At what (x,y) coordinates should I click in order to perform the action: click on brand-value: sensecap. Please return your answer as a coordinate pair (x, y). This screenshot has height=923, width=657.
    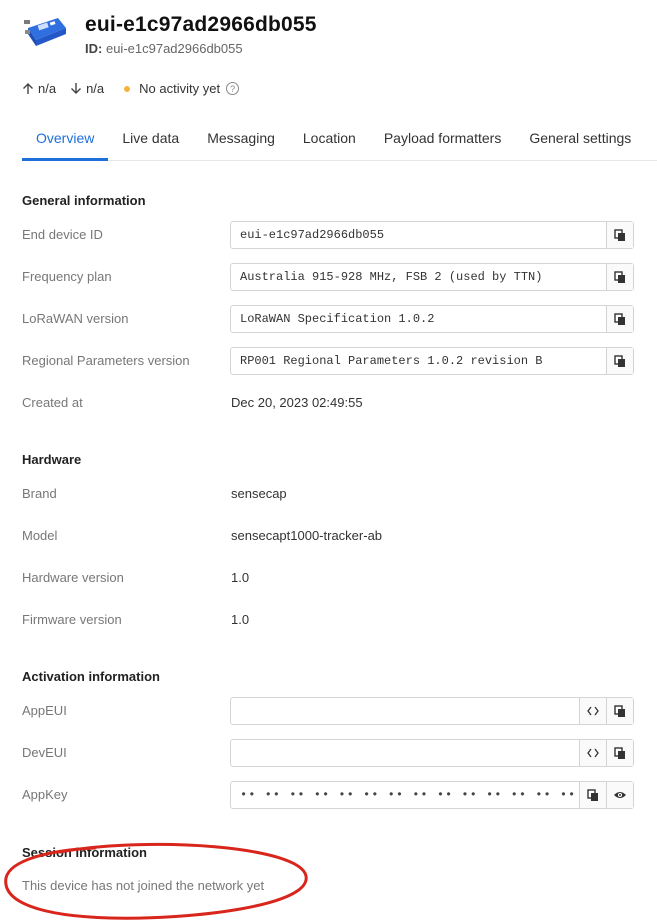
    Looking at the image, I should click on (259, 493).